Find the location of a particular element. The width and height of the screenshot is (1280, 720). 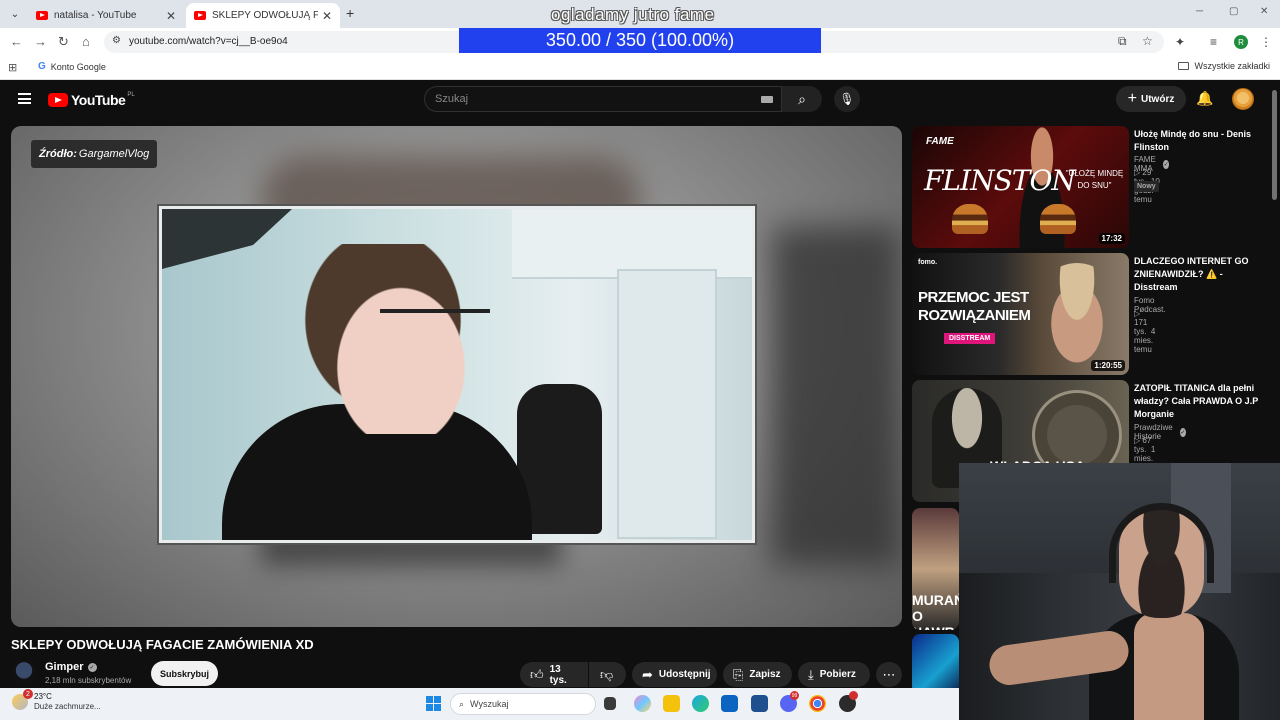

account-avatar is located at coordinates (1243, 99).